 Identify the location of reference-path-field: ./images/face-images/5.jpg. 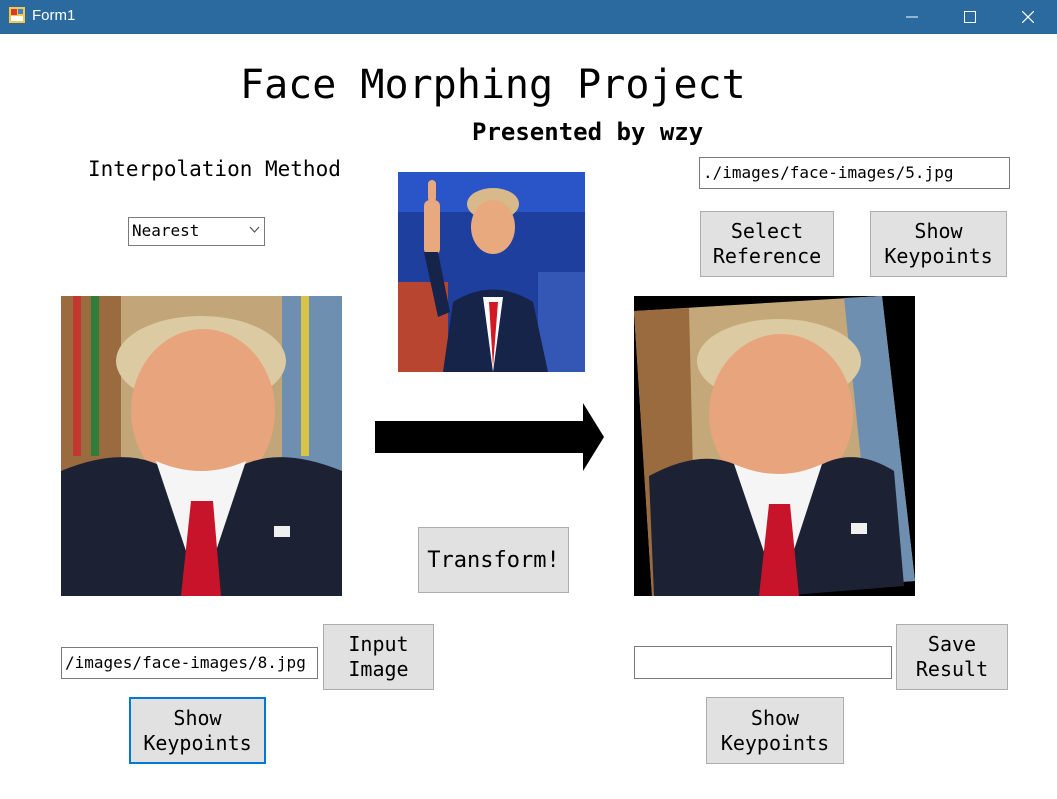
(854, 173).